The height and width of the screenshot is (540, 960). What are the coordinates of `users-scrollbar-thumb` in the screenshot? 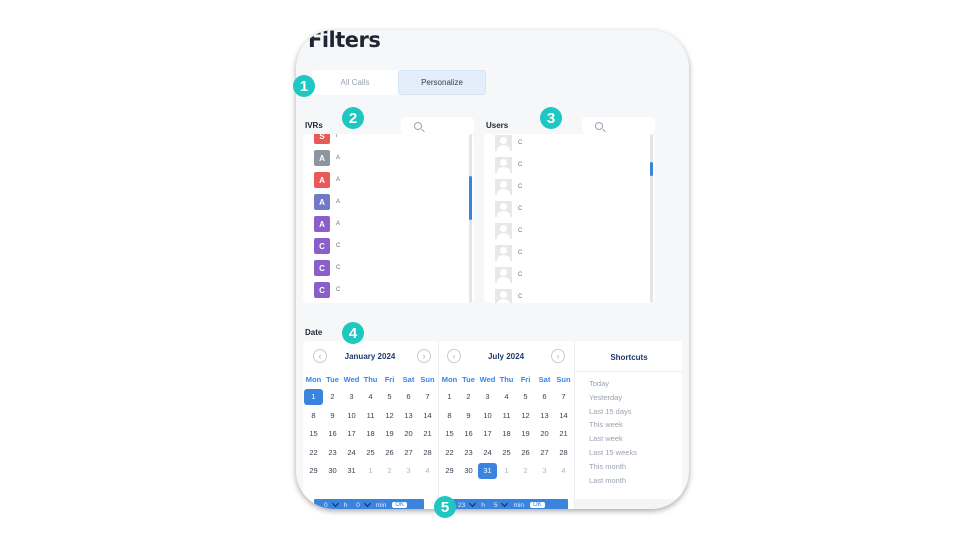 It's located at (651, 169).